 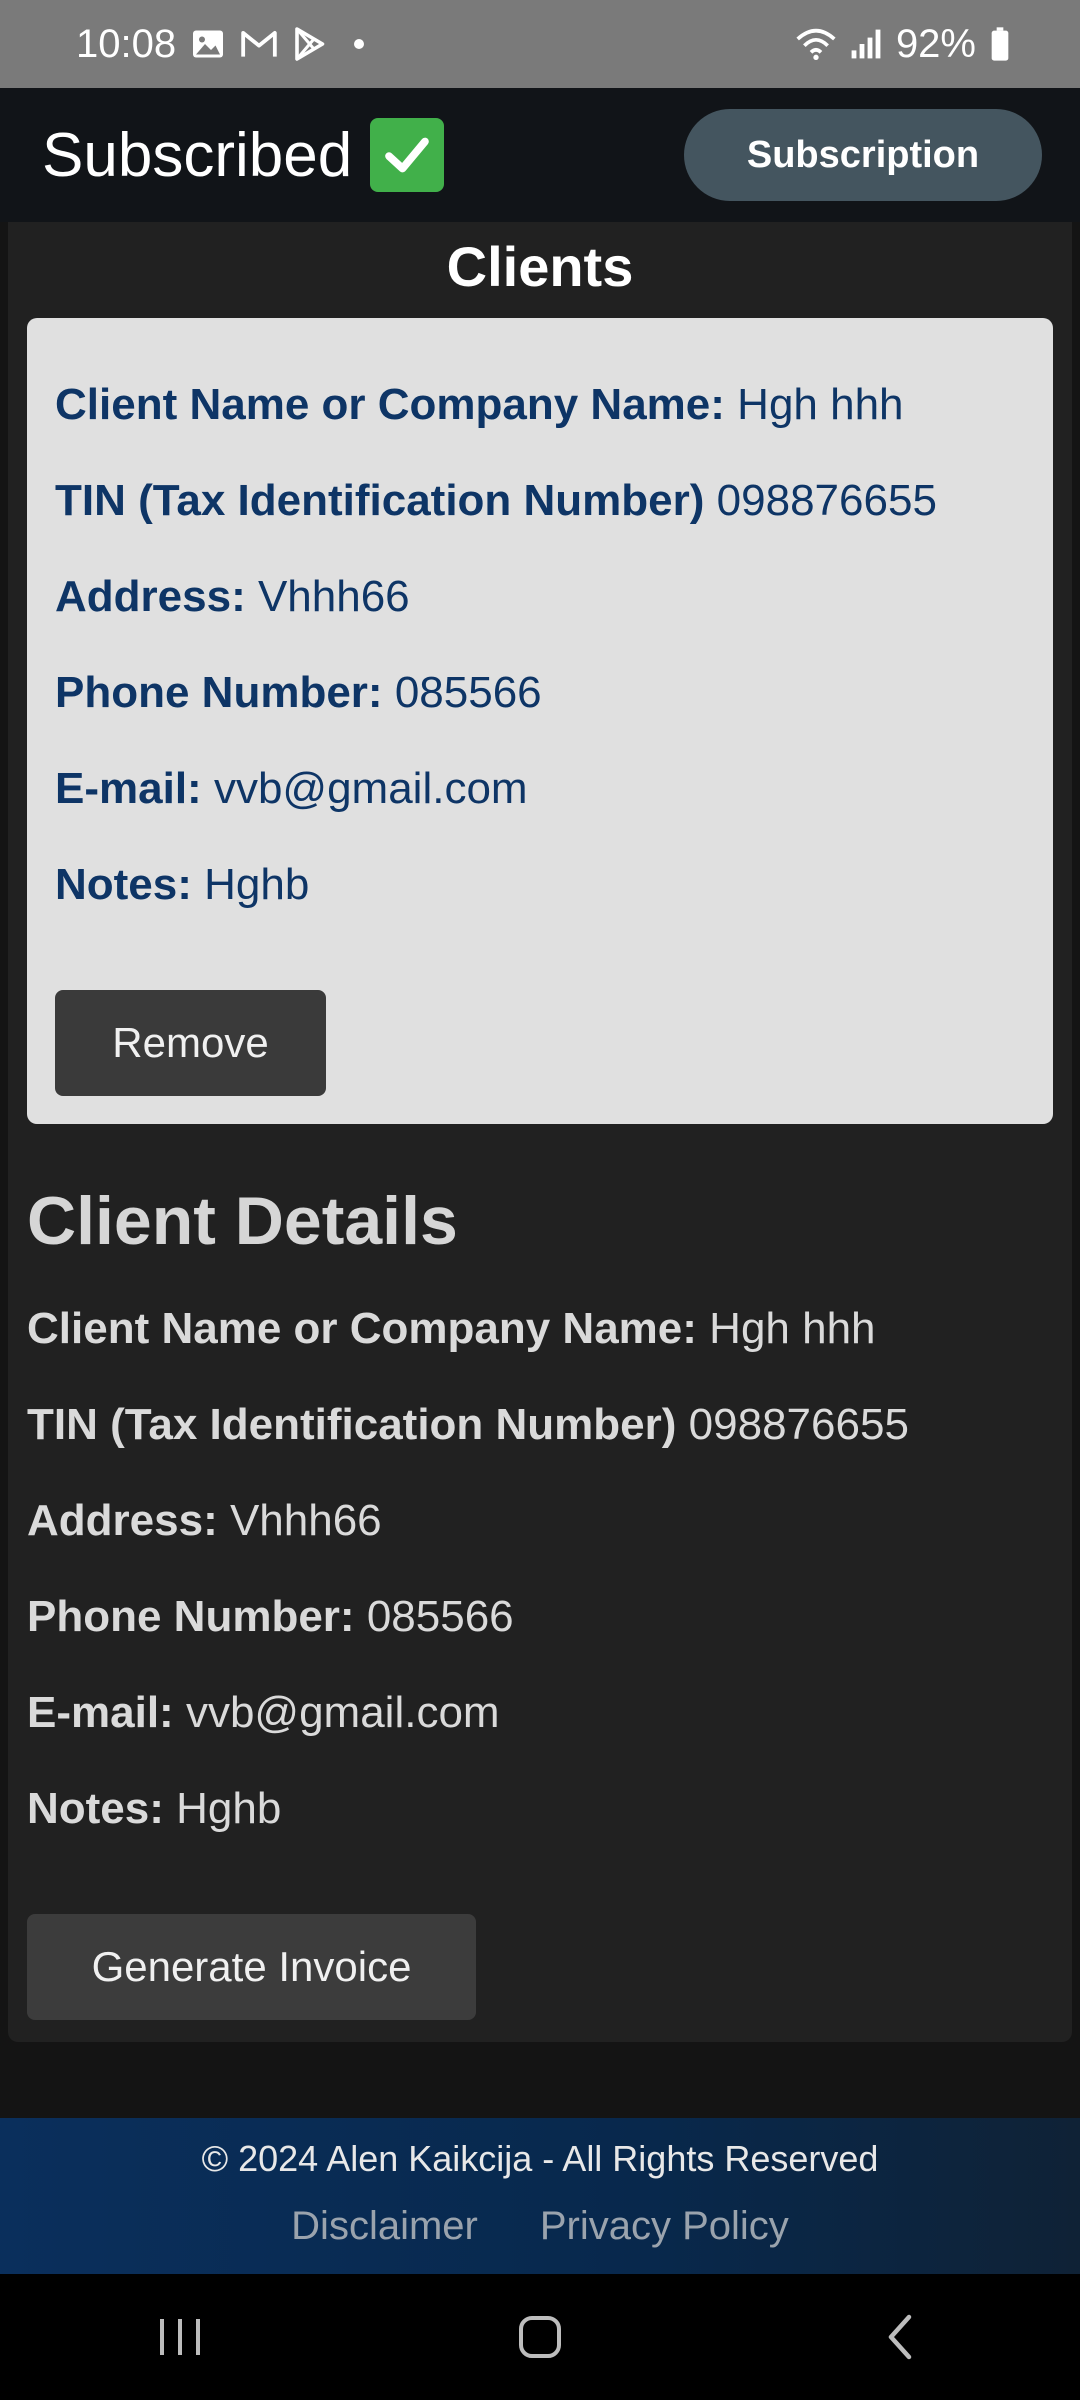 I want to click on card-tin-value: 098876655, so click(x=826, y=500).